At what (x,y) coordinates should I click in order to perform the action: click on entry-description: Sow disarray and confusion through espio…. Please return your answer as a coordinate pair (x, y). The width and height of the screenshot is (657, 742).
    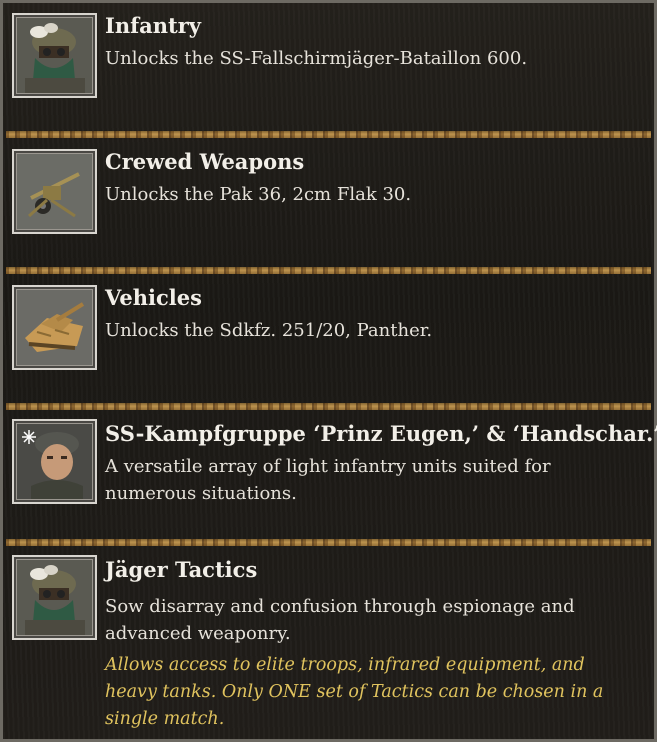
    Looking at the image, I should click on (340, 620).